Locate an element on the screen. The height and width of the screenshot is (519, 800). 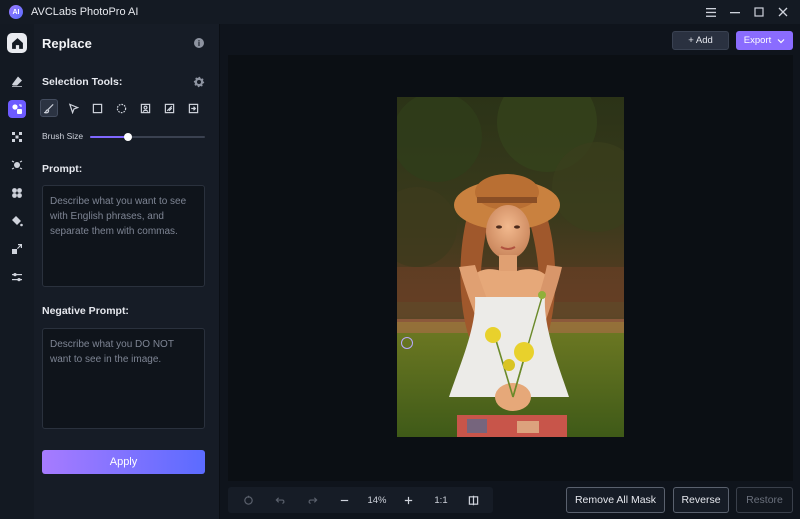
rectangle-icon is located at coordinates (97, 108).